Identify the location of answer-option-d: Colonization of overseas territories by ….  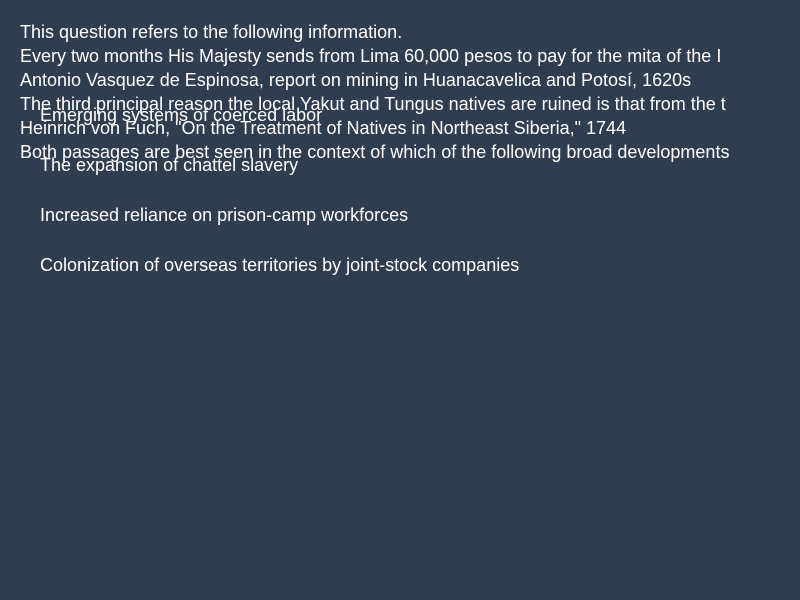
(279, 265).